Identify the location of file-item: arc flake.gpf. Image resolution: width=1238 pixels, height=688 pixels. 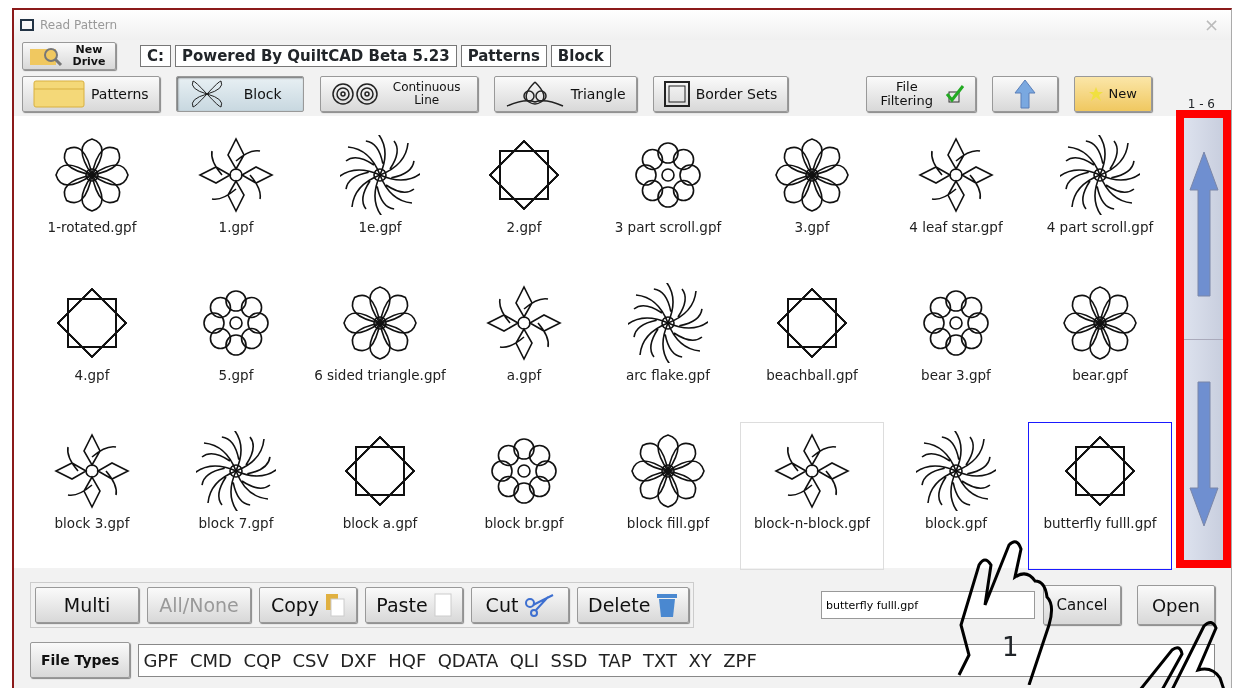
(668, 348).